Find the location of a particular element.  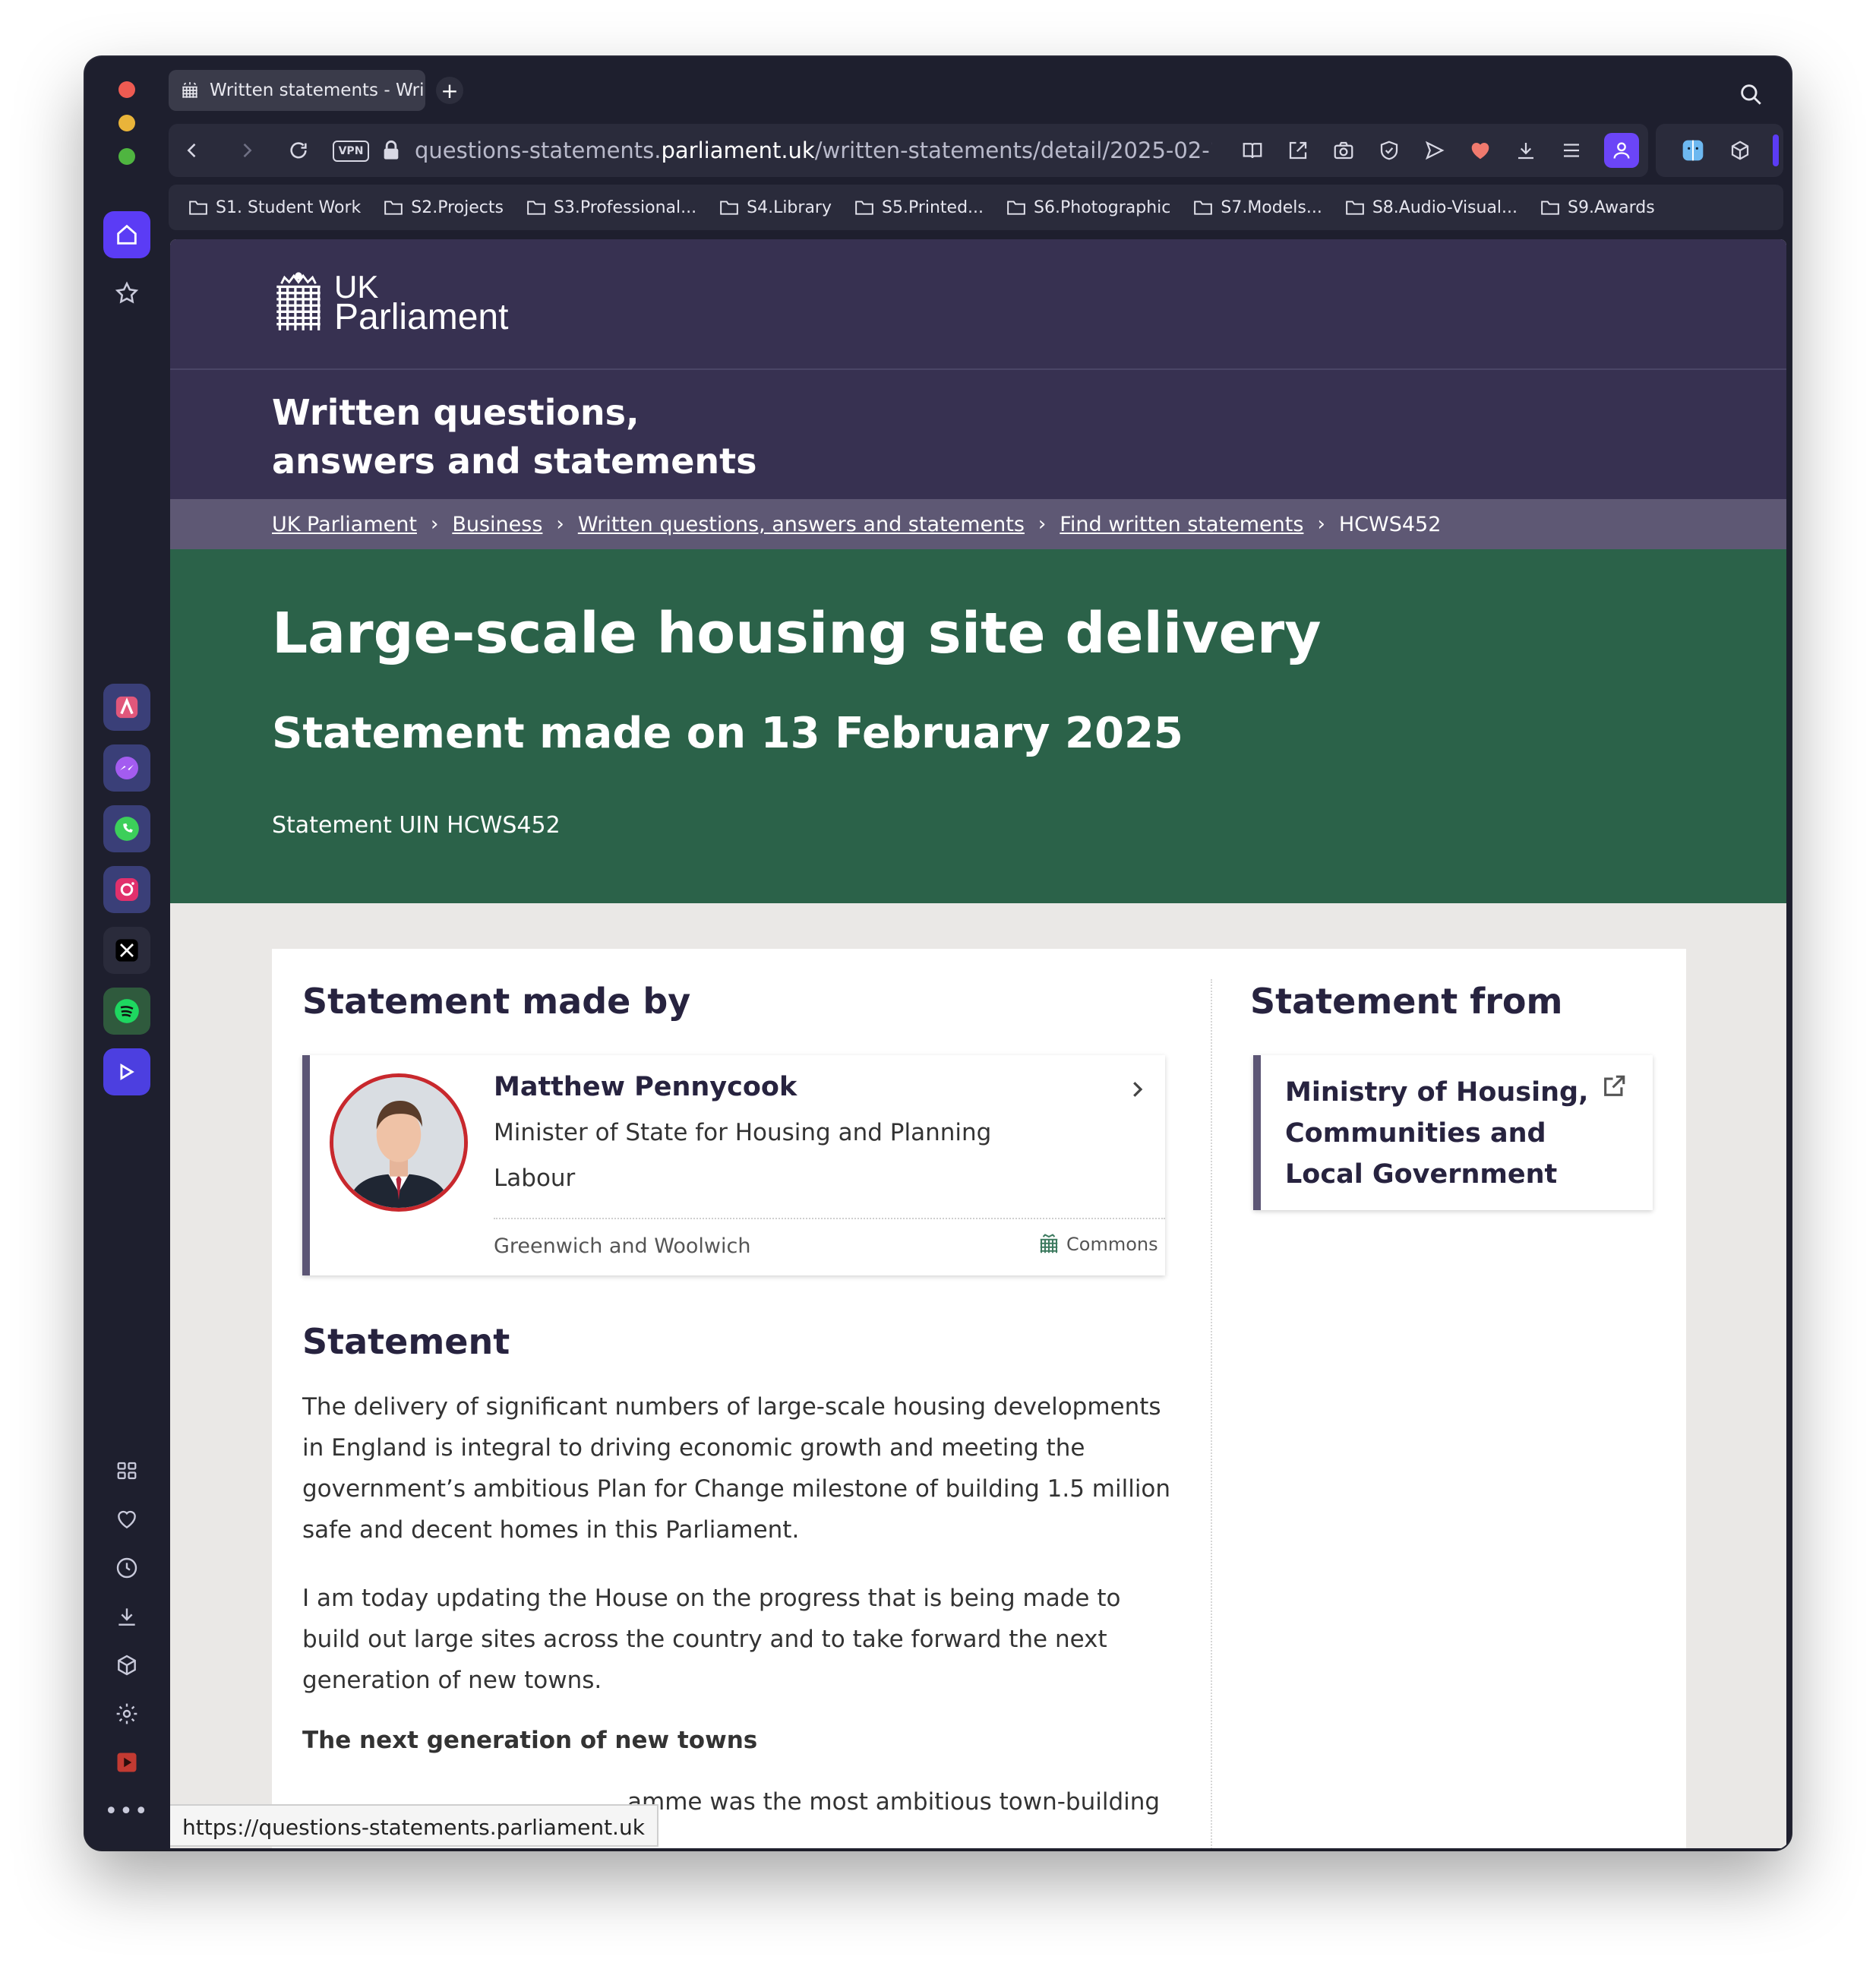

spotify-icon is located at coordinates (126, 1011).